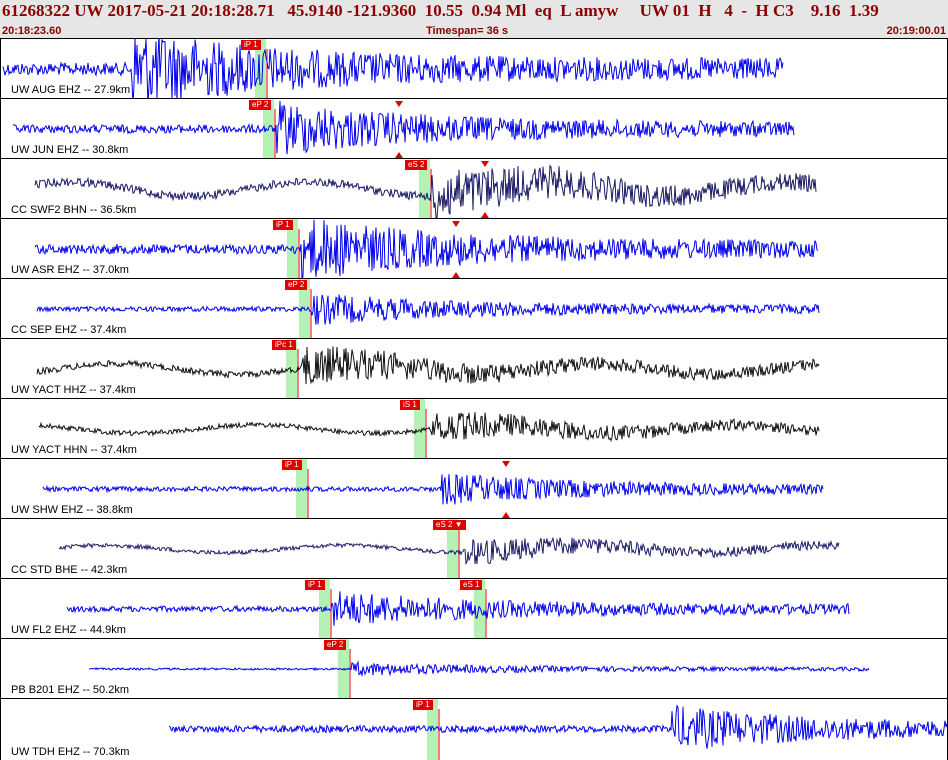 The image size is (948, 760). What do you see at coordinates (69, 330) in the screenshot?
I see `station-label: CC SEP EHZ -- 37.4km` at bounding box center [69, 330].